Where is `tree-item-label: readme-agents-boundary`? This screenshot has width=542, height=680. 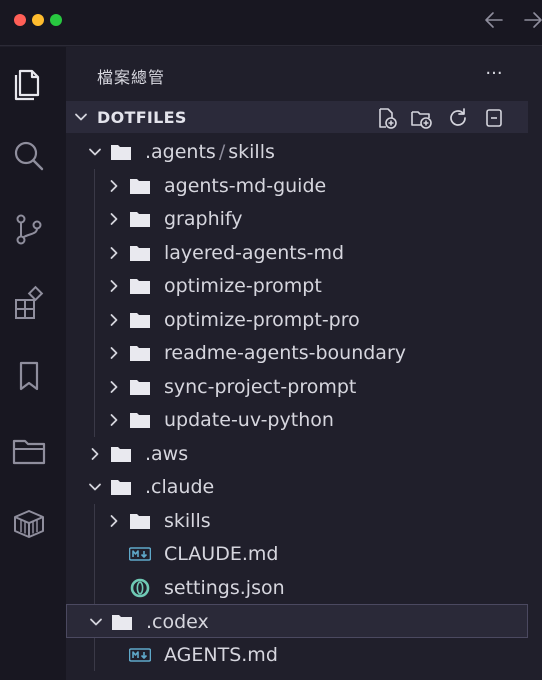
tree-item-label: readme-agents-boundary is located at coordinates (285, 353).